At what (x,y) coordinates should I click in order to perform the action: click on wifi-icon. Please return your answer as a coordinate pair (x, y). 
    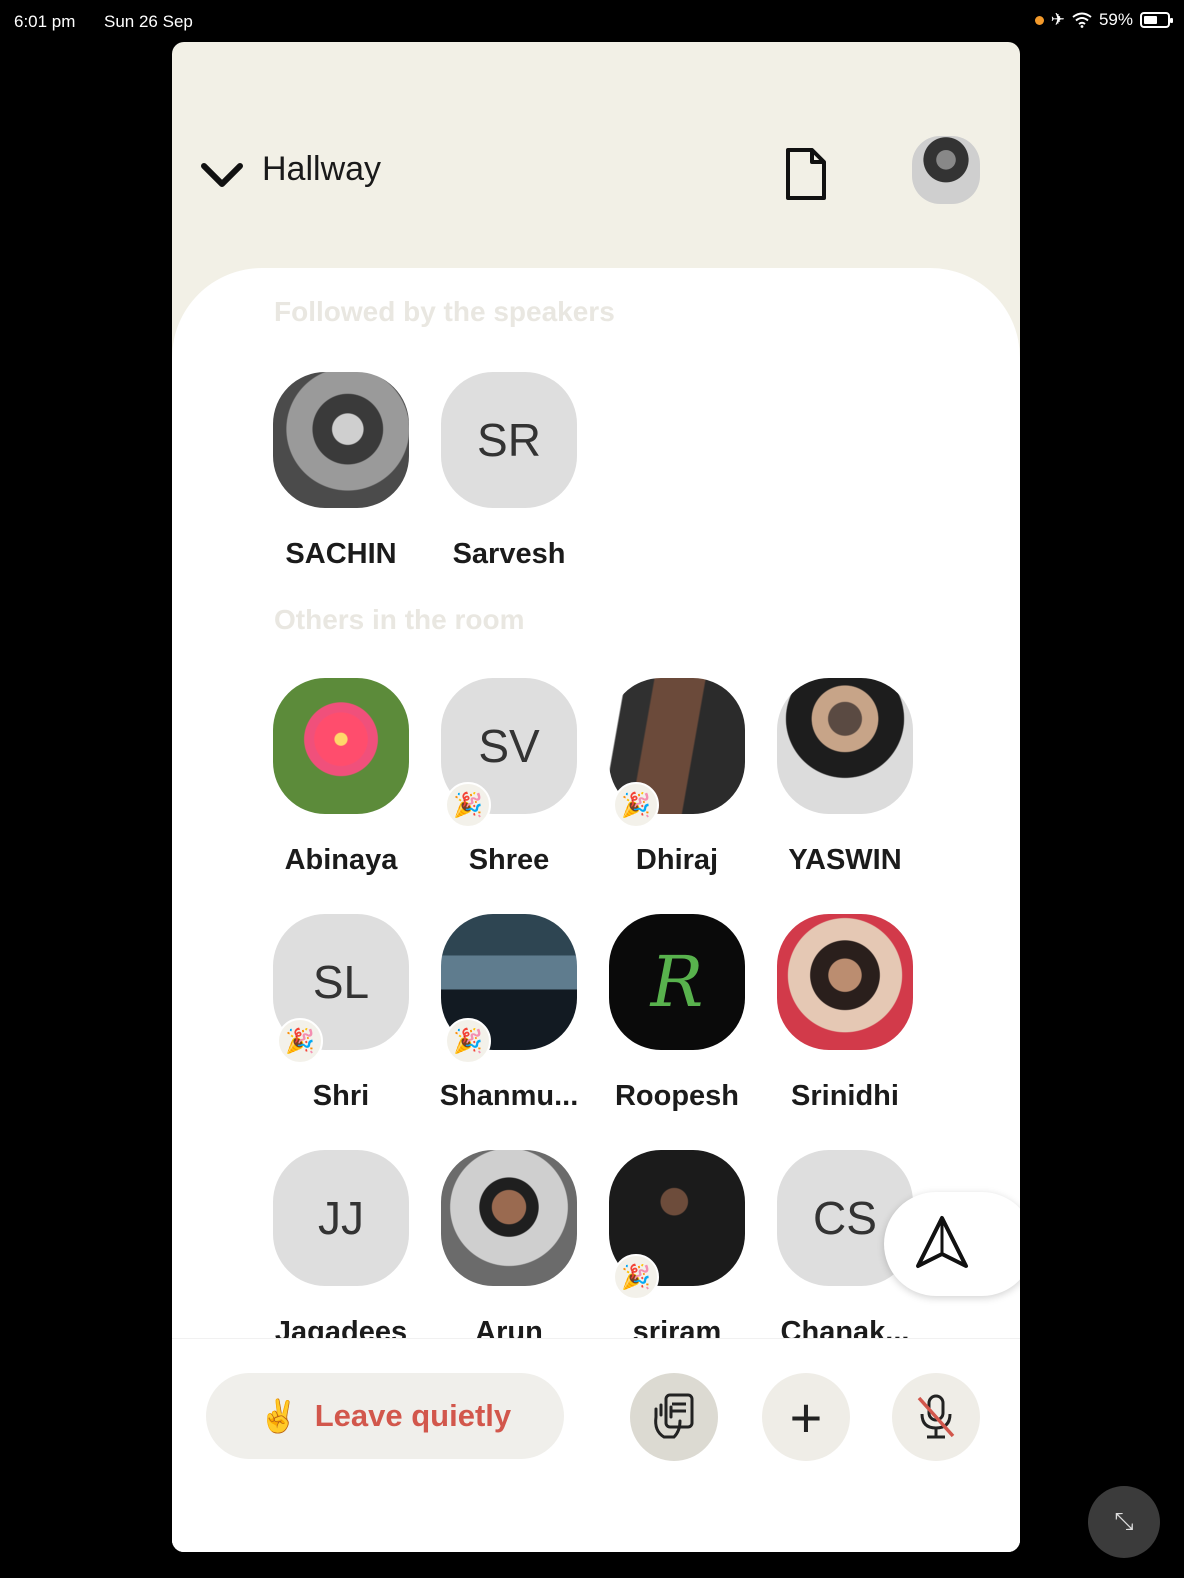
    Looking at the image, I should click on (1082, 20).